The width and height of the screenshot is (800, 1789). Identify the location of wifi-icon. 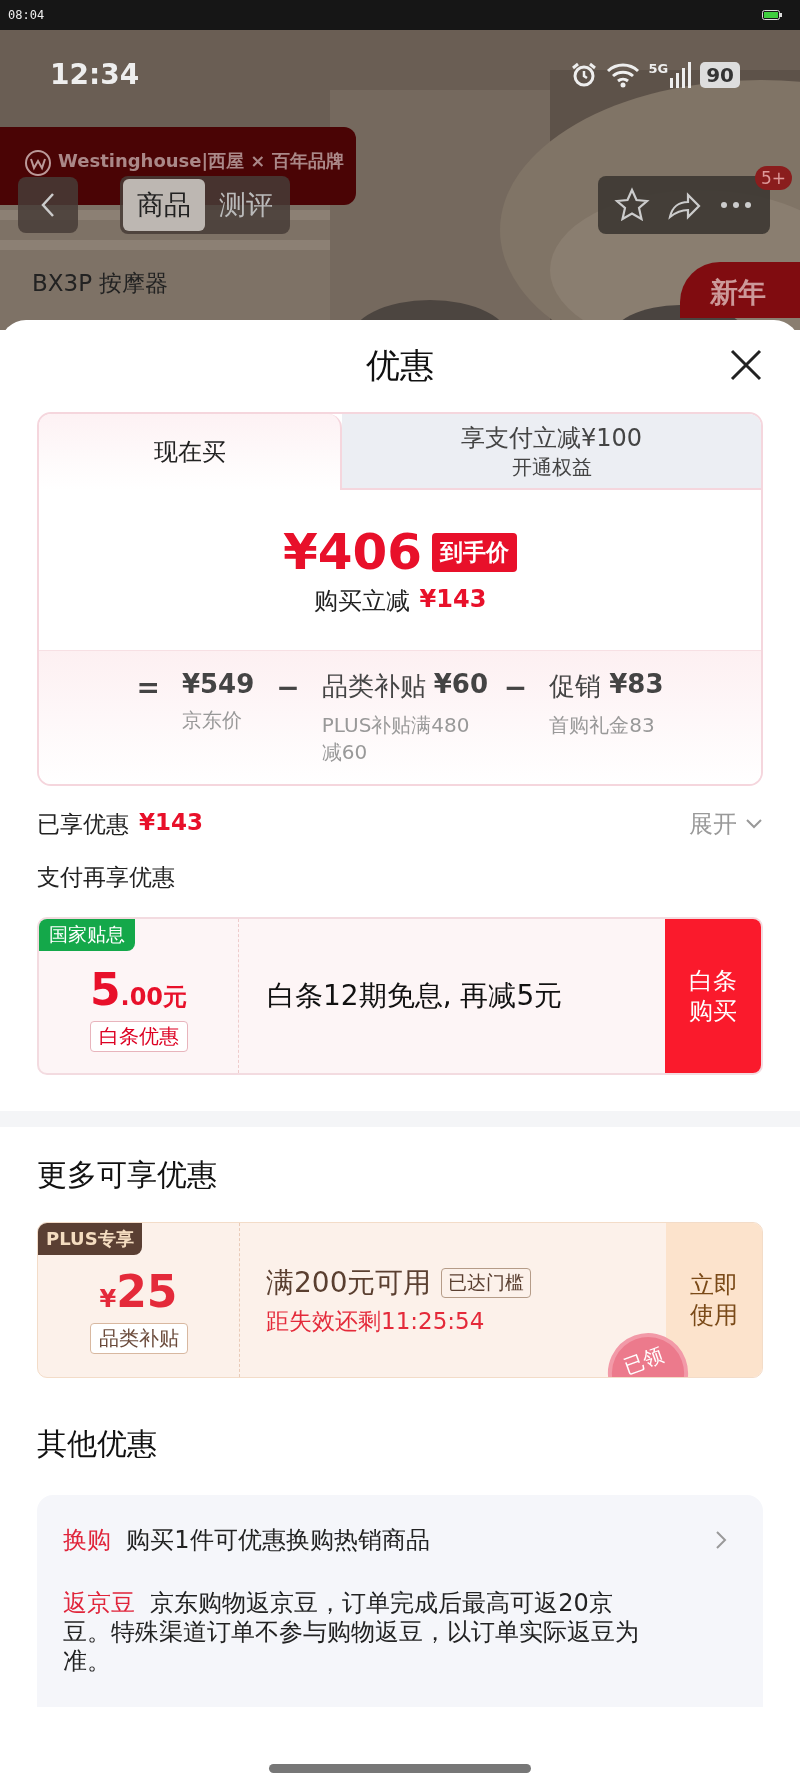
(623, 74).